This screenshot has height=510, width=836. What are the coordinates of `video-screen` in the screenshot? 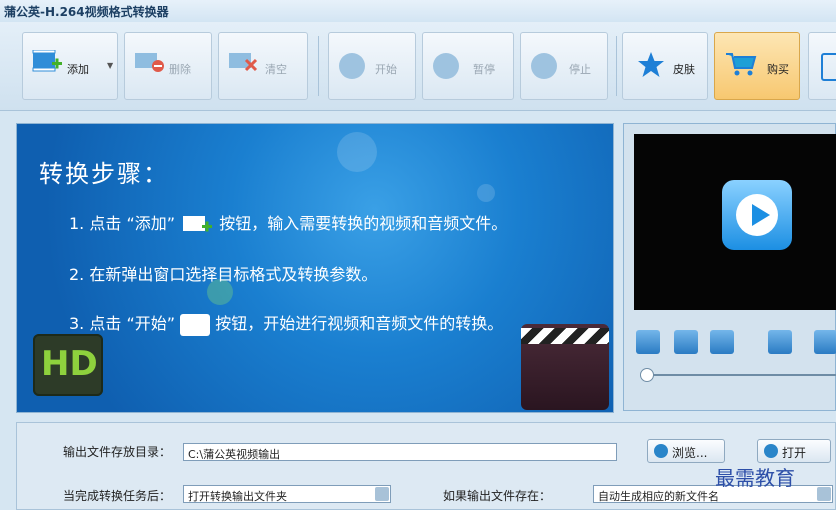 It's located at (735, 222).